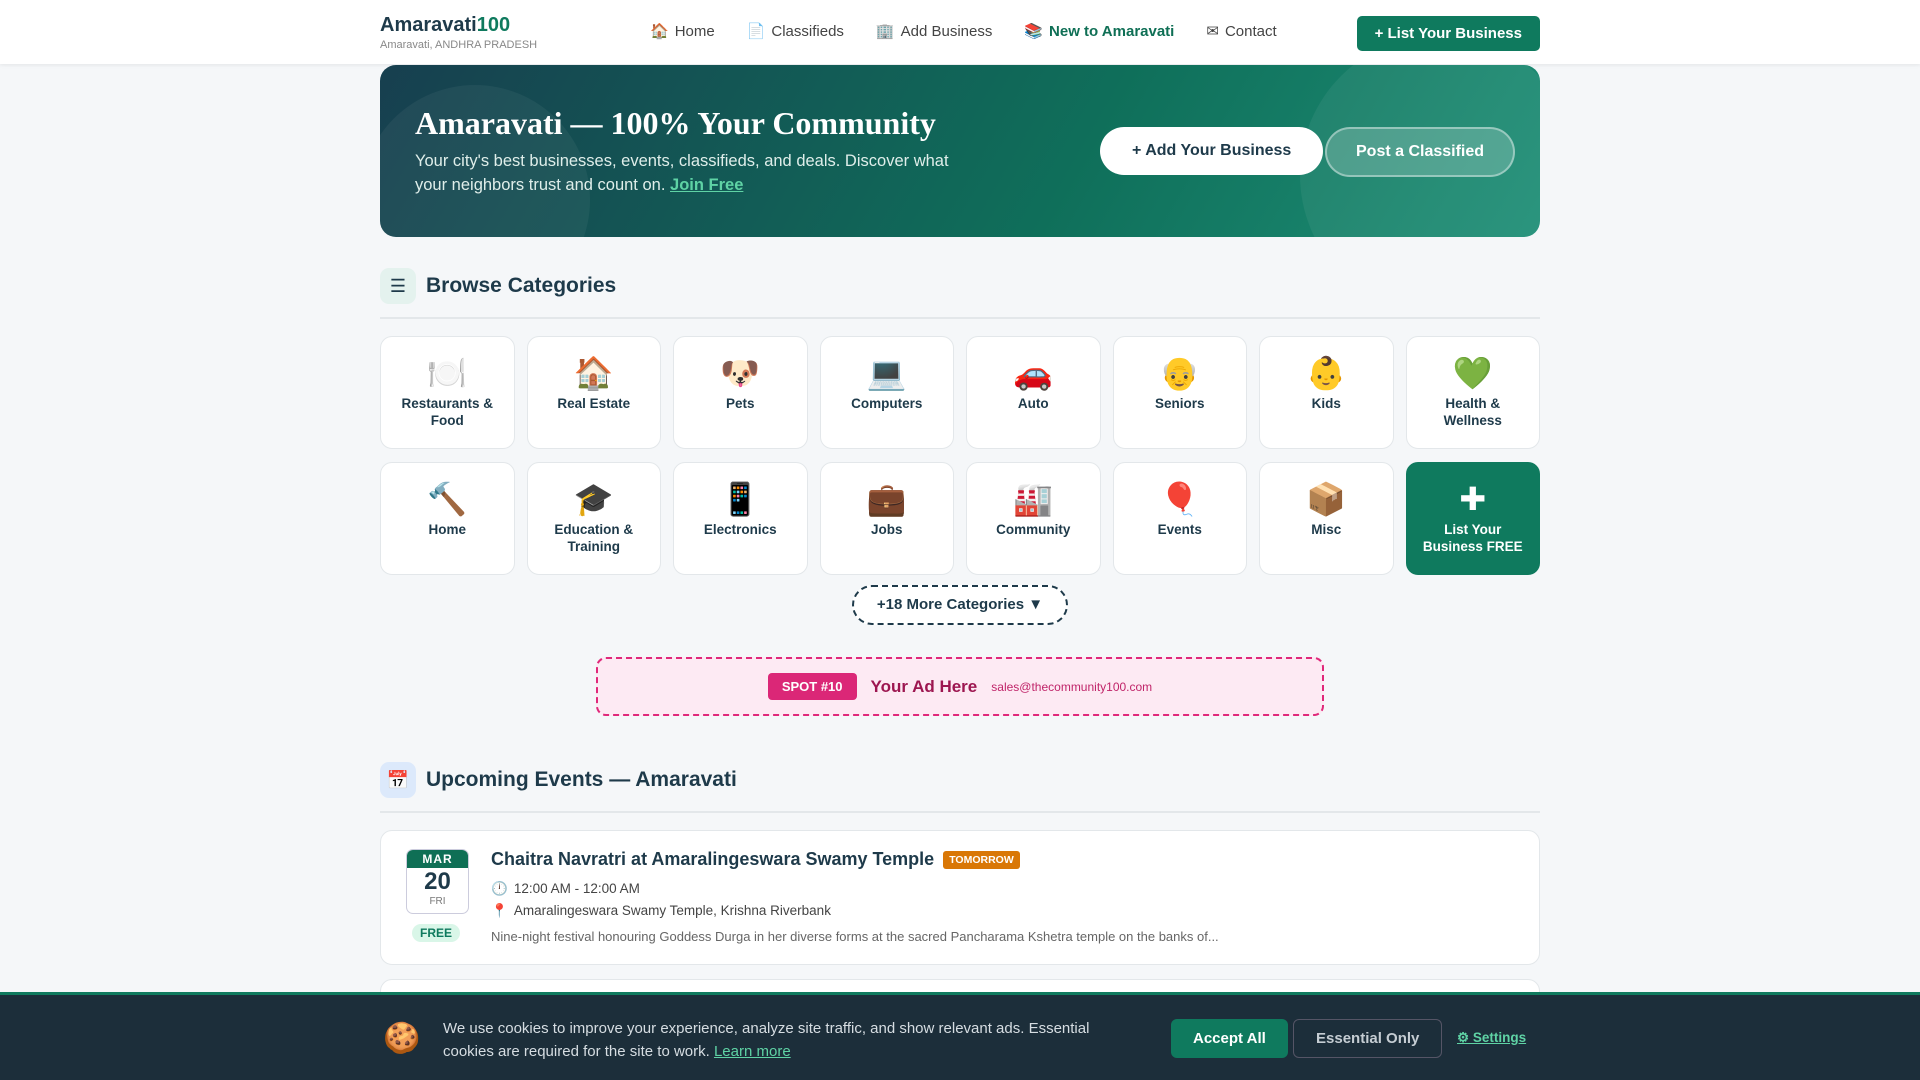  Describe the element at coordinates (1179, 373) in the screenshot. I see `category-icon: 👴` at that location.